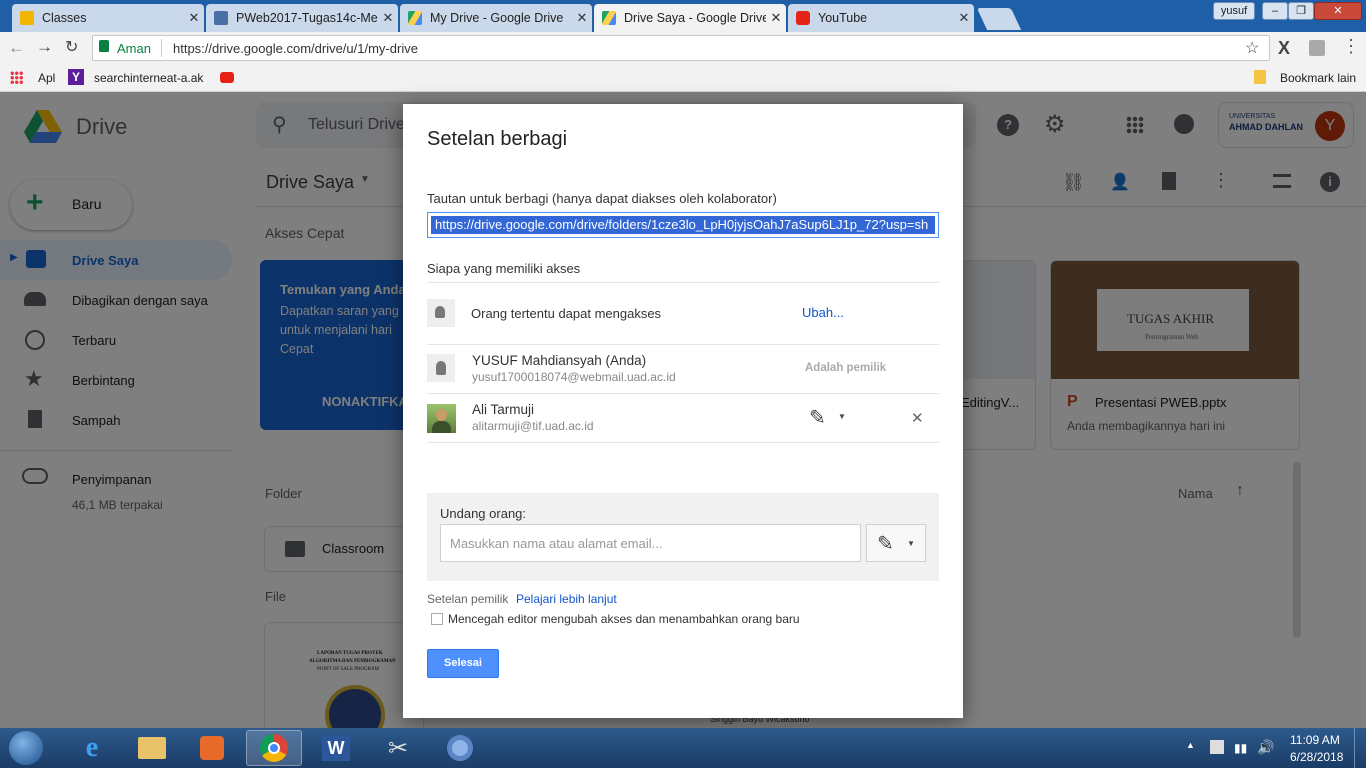  Describe the element at coordinates (1360, 748) in the screenshot. I see `show-desktop-button` at that location.